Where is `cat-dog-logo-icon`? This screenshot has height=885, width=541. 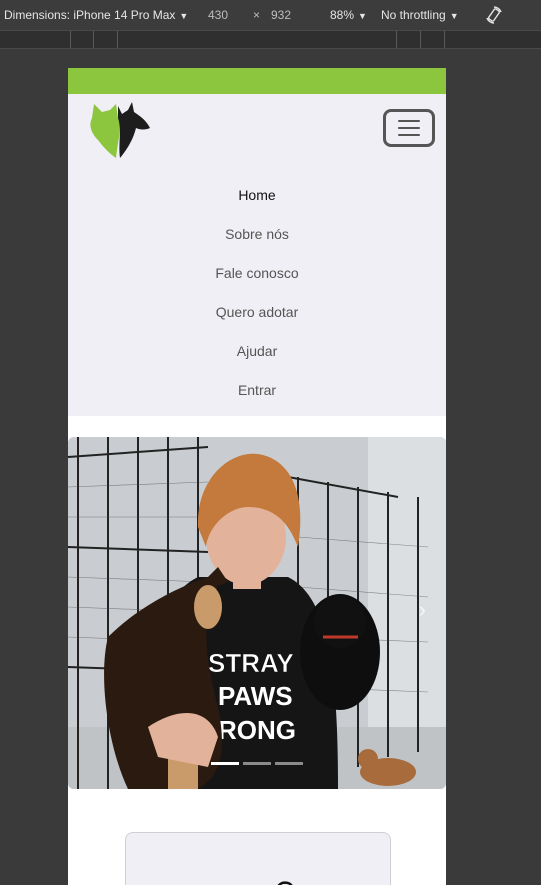
cat-dog-logo-icon is located at coordinates (120, 130).